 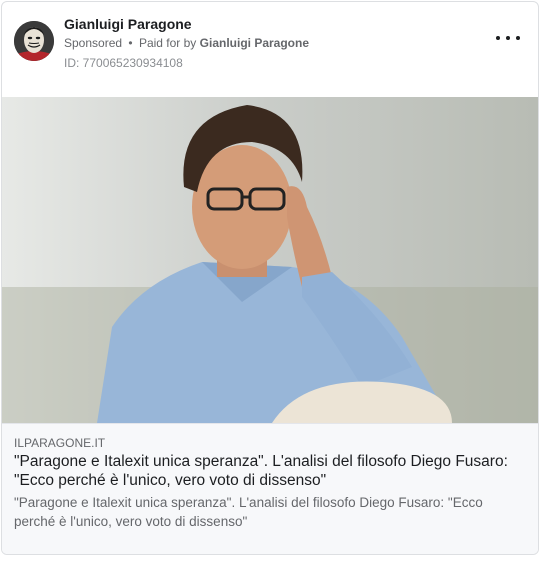 What do you see at coordinates (167, 43) in the screenshot?
I see `paid-for-prefix: Paid for by` at bounding box center [167, 43].